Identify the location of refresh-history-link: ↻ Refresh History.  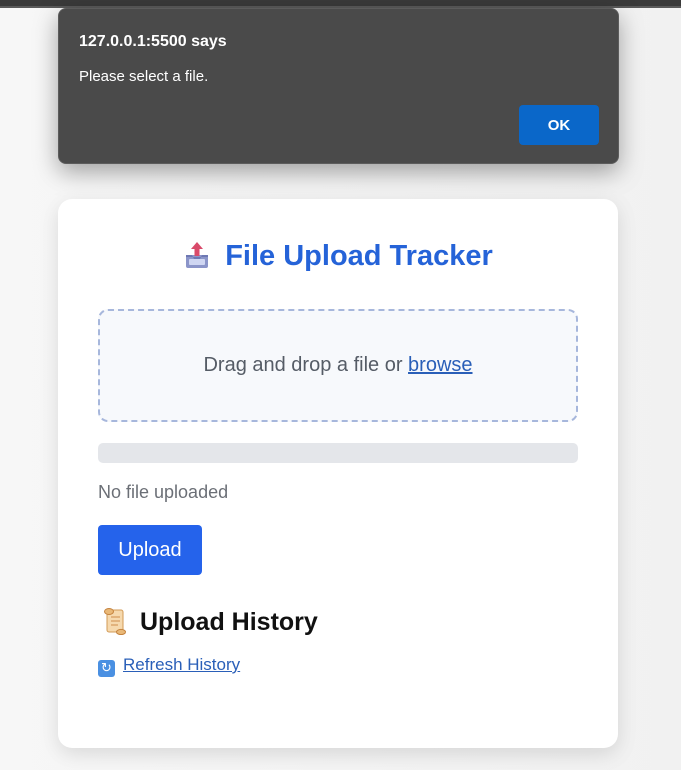
(169, 666).